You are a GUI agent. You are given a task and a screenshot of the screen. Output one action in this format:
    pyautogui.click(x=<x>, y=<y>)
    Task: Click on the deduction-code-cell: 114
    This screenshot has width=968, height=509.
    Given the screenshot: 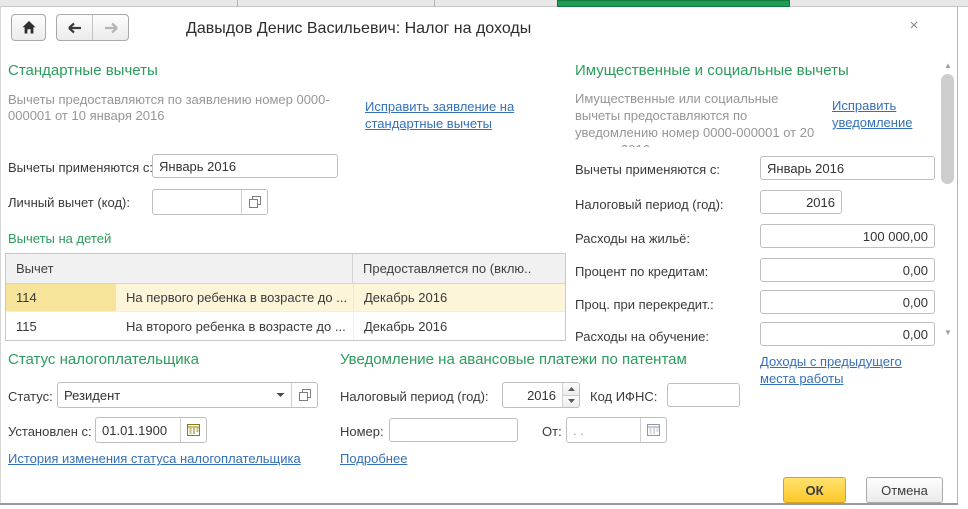 What is the action you would take?
    pyautogui.click(x=61, y=297)
    